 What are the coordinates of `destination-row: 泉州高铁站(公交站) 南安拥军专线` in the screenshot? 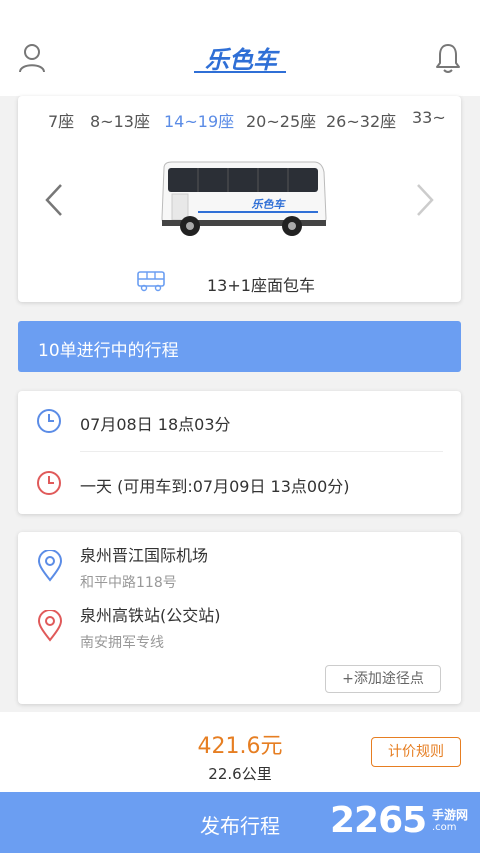 It's located at (239, 623).